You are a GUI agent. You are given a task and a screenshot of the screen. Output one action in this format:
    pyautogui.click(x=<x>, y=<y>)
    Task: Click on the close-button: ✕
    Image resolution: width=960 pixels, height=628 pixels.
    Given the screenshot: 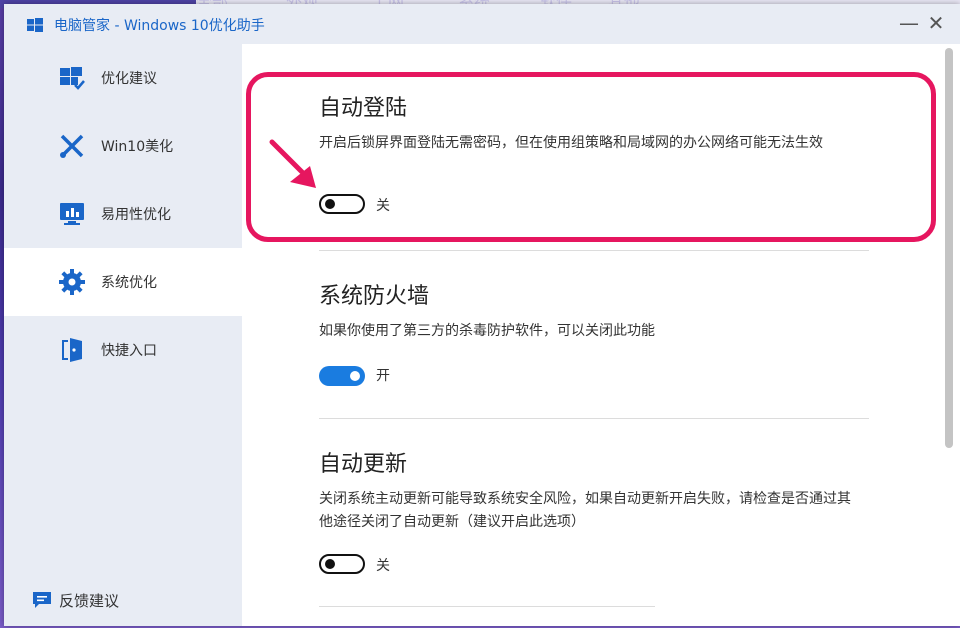 What is the action you would take?
    pyautogui.click(x=936, y=24)
    